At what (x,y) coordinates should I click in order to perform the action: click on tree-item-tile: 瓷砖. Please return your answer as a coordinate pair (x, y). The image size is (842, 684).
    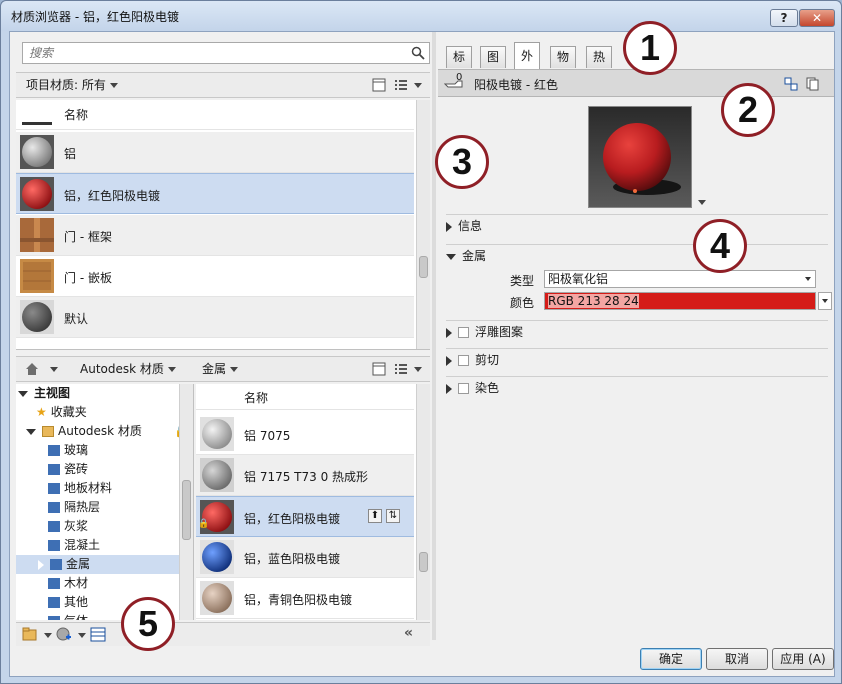
    Looking at the image, I should click on (120, 469).